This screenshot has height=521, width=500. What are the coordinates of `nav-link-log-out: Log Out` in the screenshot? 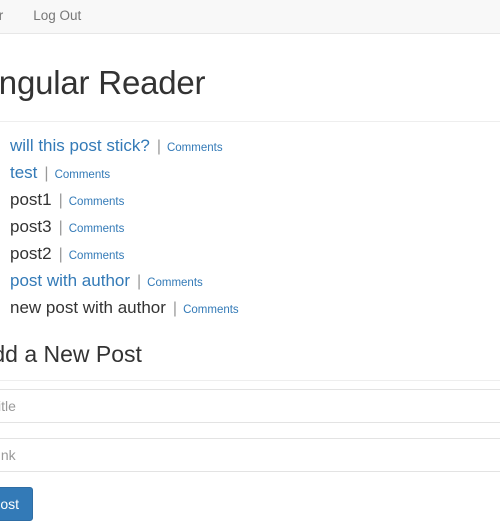 It's located at (57, 16).